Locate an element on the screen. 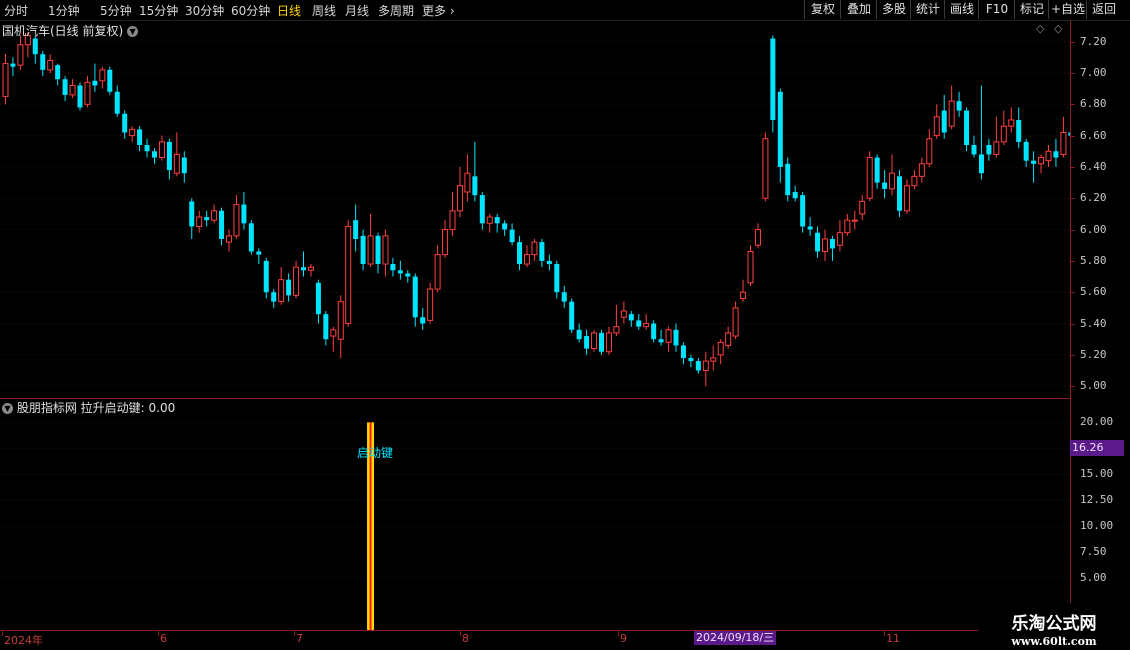 The width and height of the screenshot is (1130, 650). period-tab-5min: 5分钟 is located at coordinates (116, 10).